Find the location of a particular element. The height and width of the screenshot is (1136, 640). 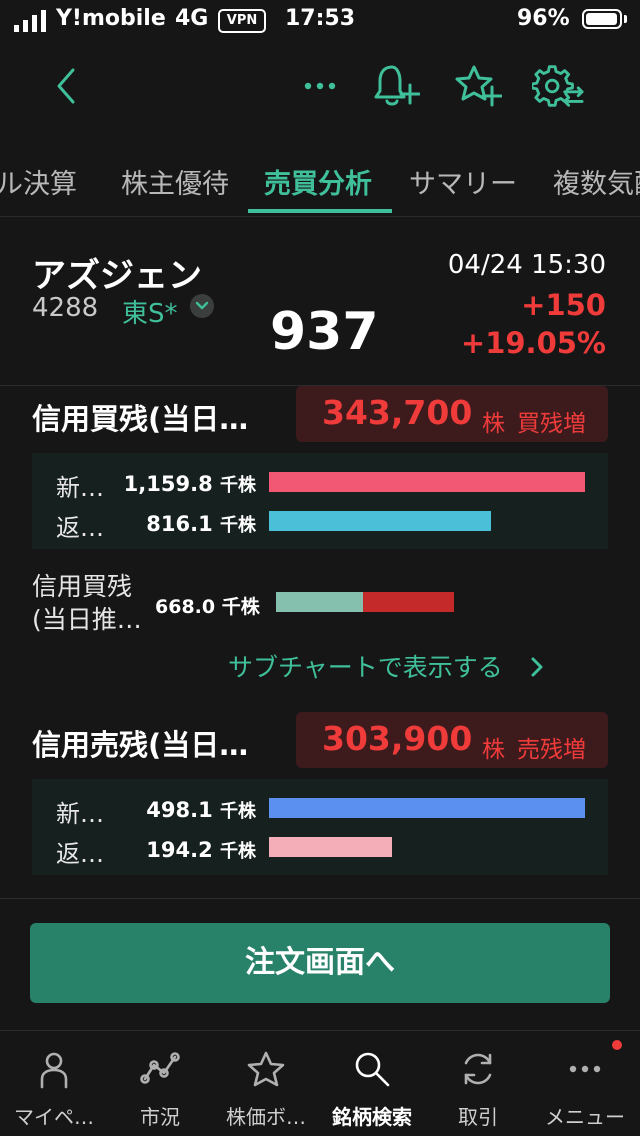

stock-name: アズジェン is located at coordinates (117, 276).